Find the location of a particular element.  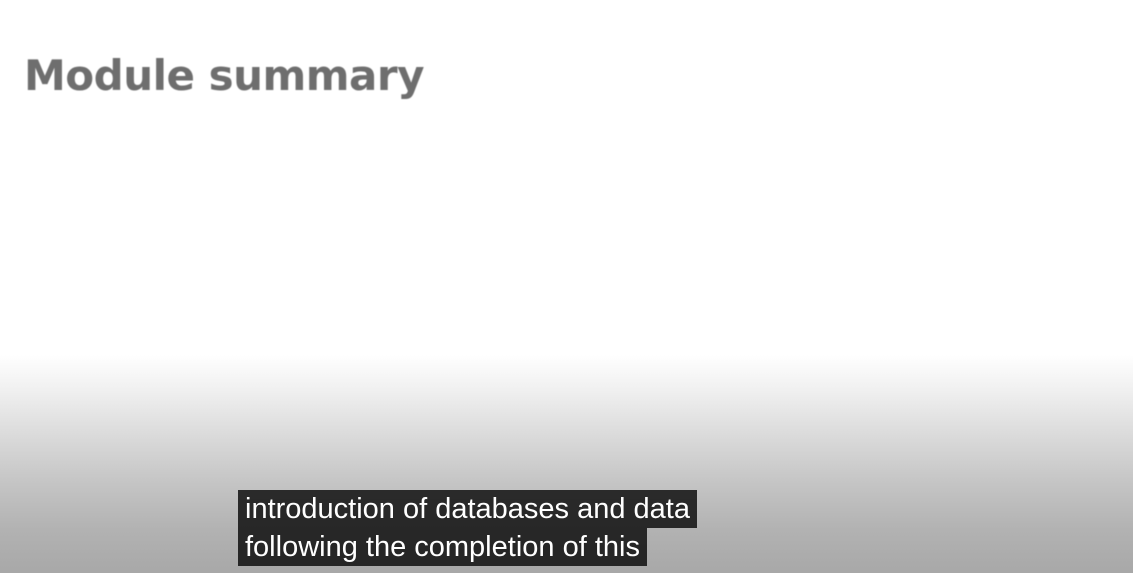

caption-line-1: introduction of databases and data is located at coordinates (467, 509).